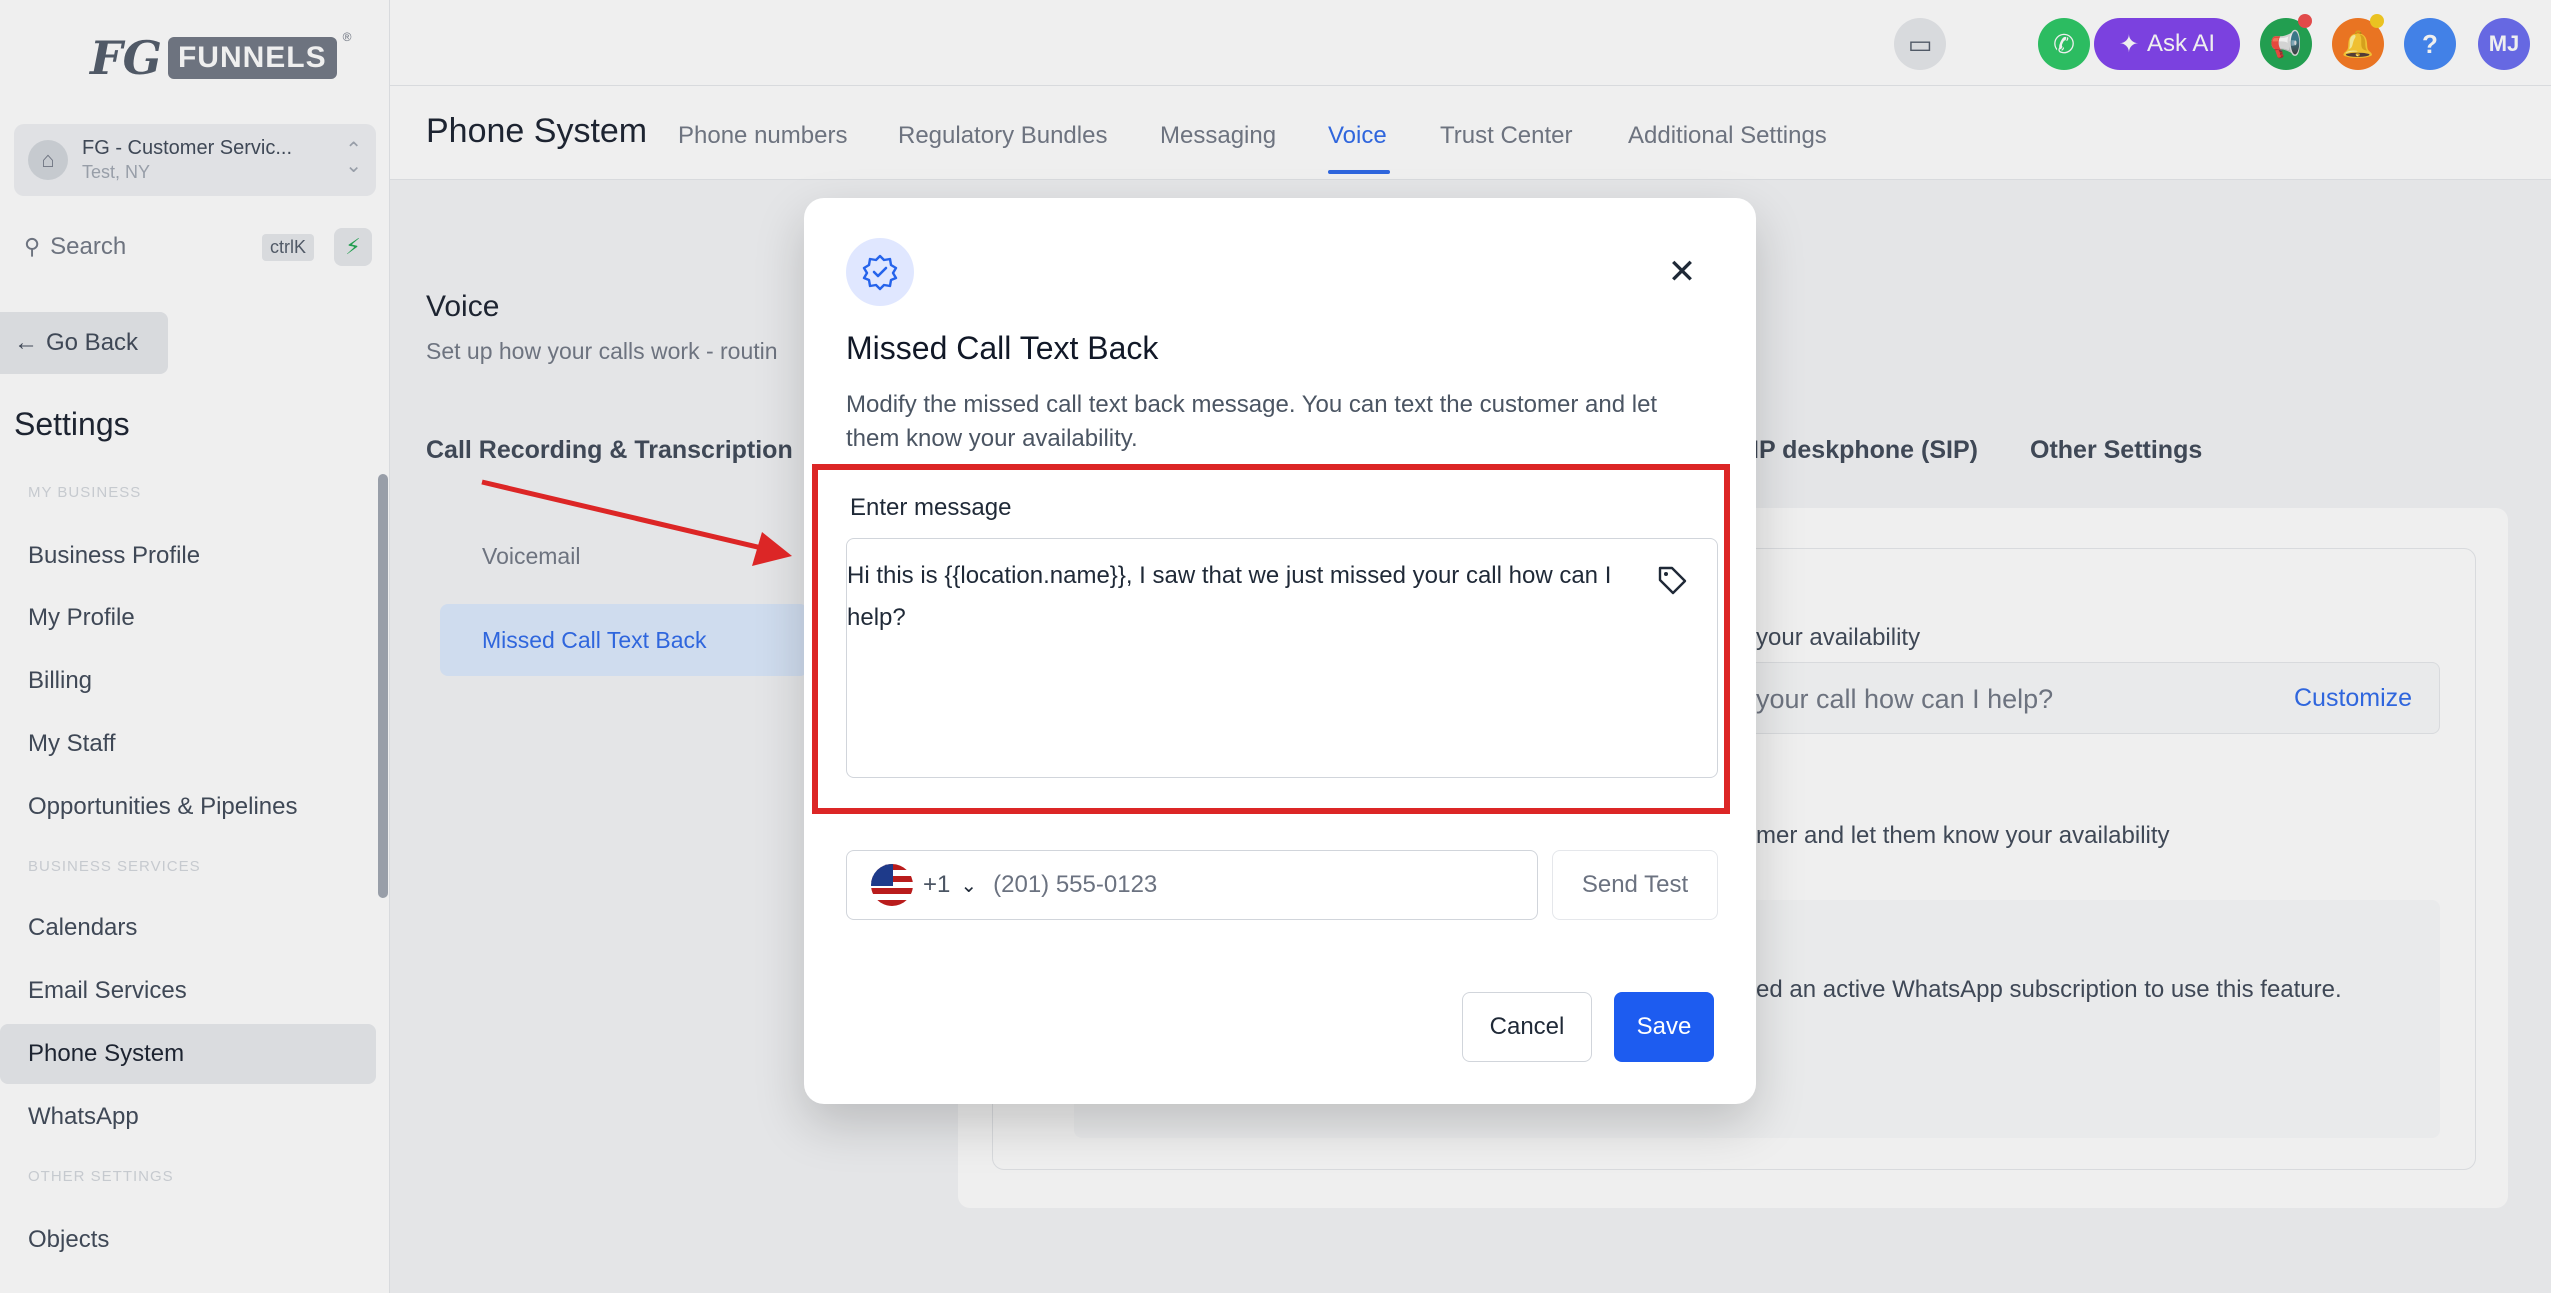 This screenshot has height=1293, width=2551. I want to click on send-test-button: Send Test, so click(1635, 885).